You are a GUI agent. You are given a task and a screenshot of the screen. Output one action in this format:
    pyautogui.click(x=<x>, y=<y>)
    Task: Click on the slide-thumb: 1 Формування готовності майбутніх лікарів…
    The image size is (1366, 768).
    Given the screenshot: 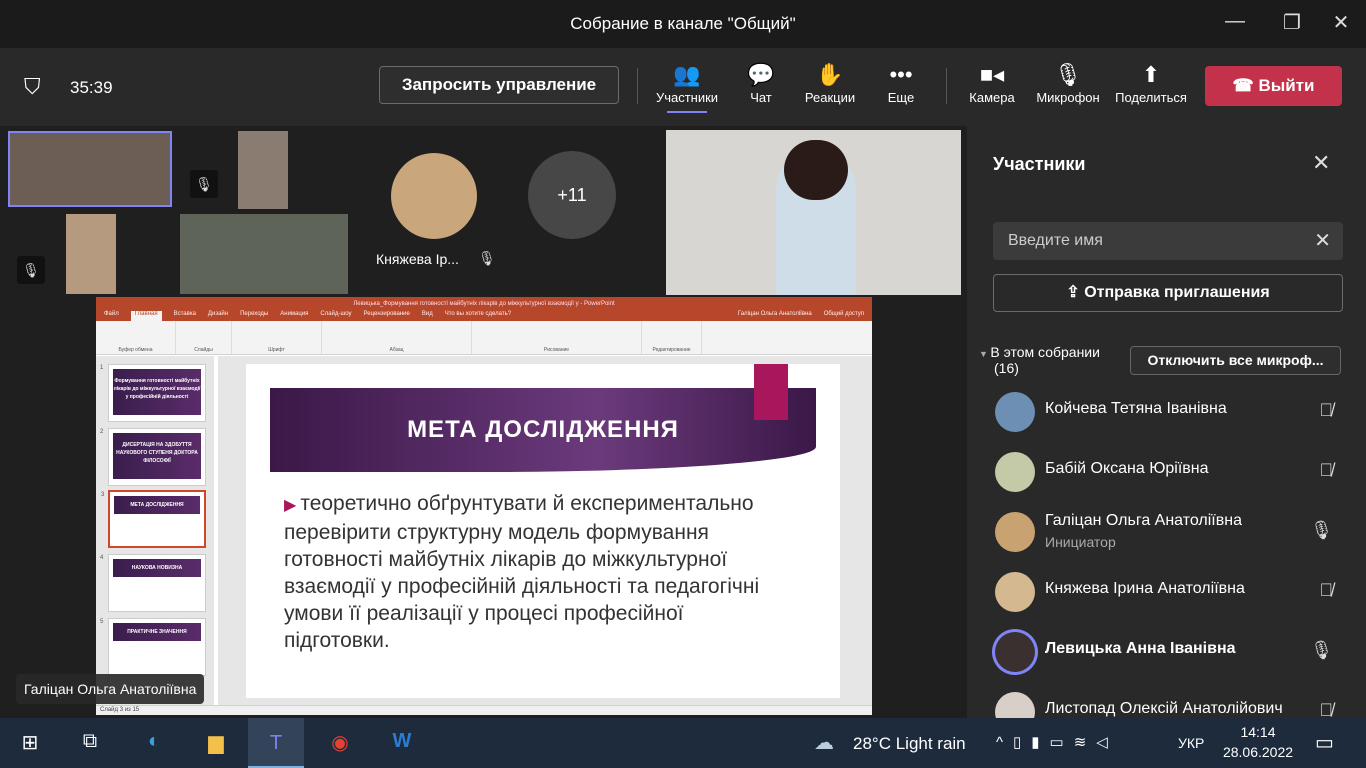 What is the action you would take?
    pyautogui.click(x=153, y=393)
    